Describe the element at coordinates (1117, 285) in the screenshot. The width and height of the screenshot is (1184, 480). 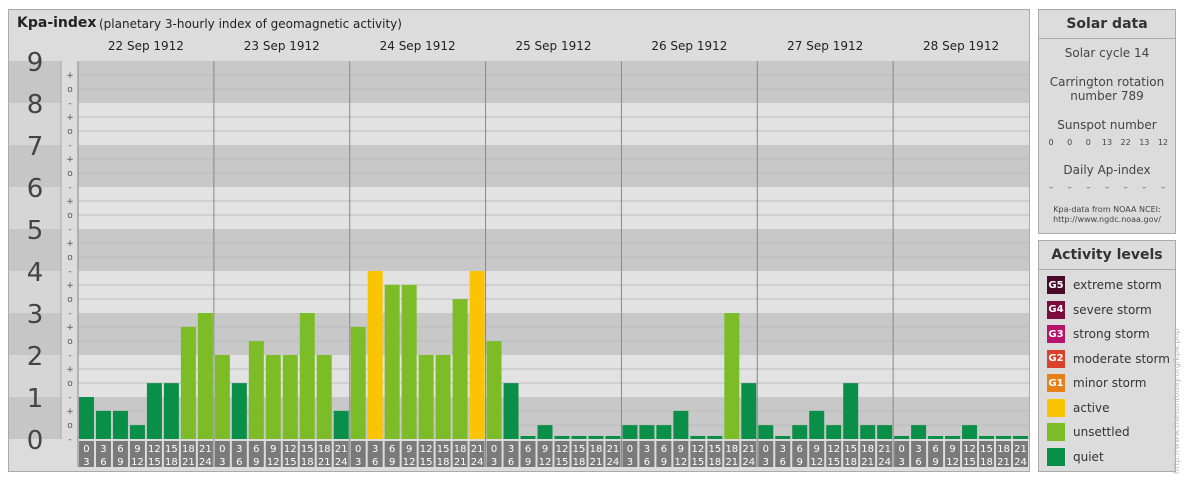
I see `activity-level-label: extreme storm` at that location.